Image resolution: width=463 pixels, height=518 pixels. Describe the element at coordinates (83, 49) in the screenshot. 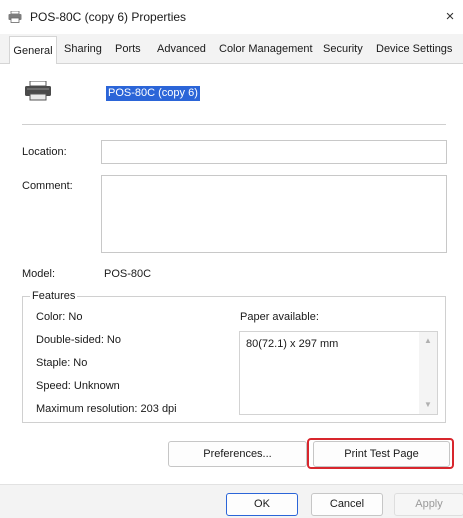

I see `tab-sharing: Sharing` at that location.